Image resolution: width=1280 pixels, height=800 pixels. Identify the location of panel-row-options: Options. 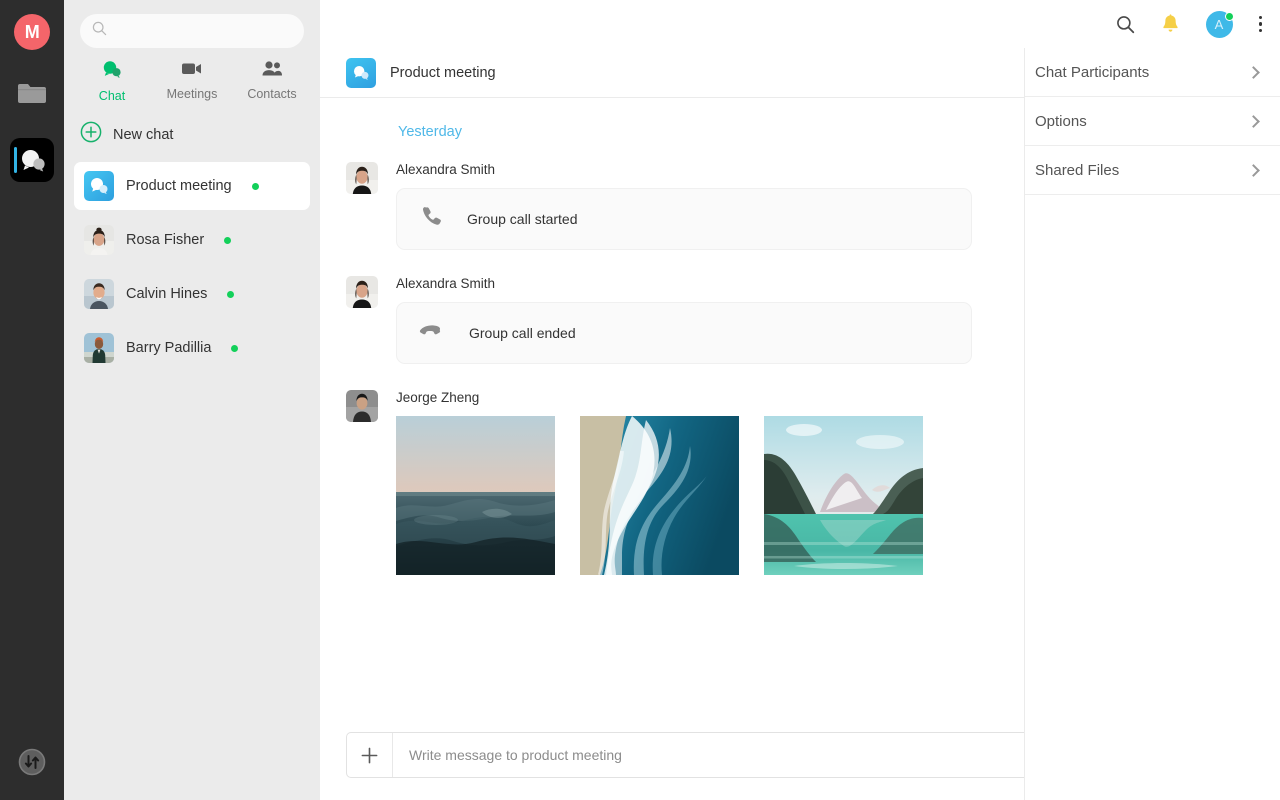
(1152, 121).